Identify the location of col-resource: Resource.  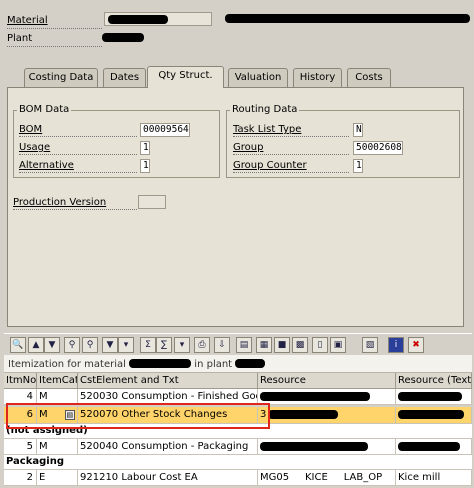
(327, 380).